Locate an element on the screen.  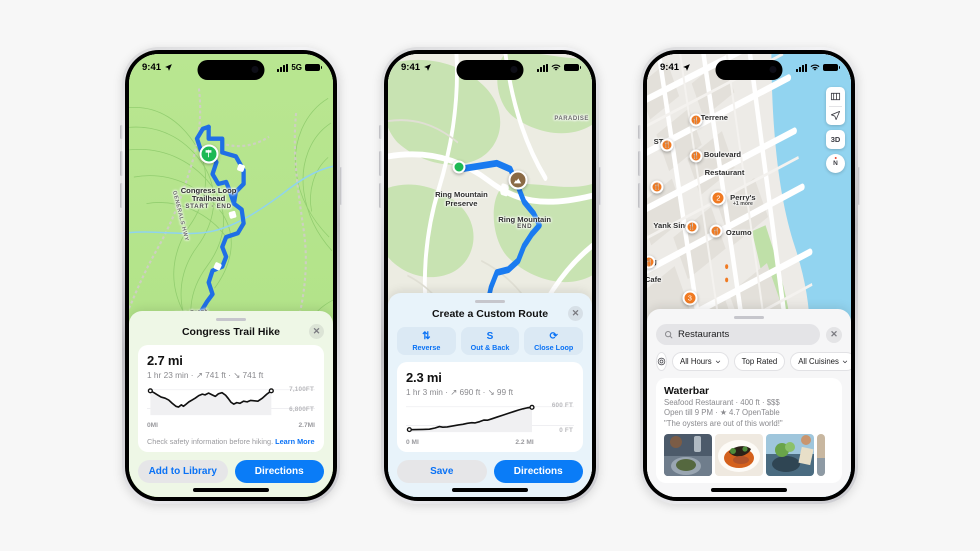
search-icon is located at coordinates (669, 335).